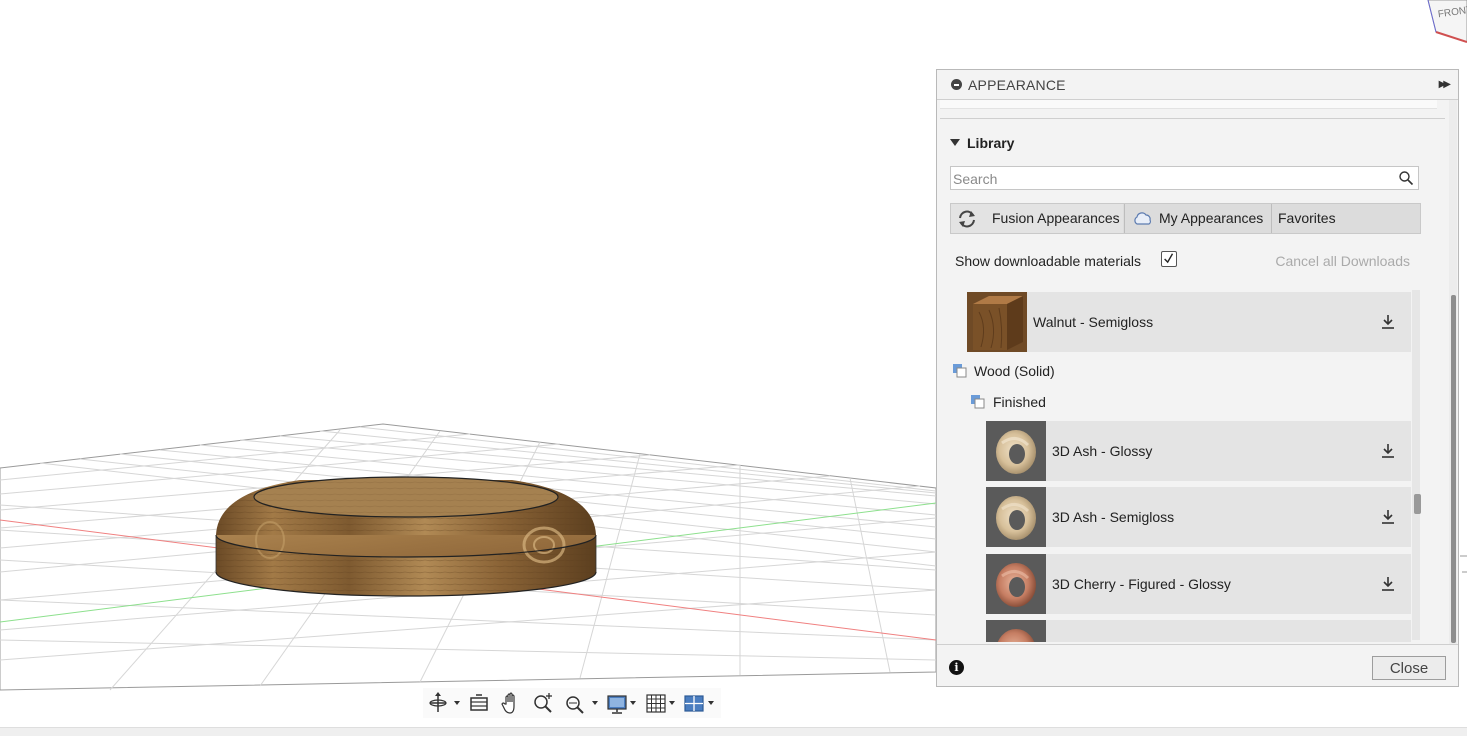 This screenshot has height=736, width=1467. I want to click on list-item: 3D Cherry - Figured - Glossy, so click(1198, 584).